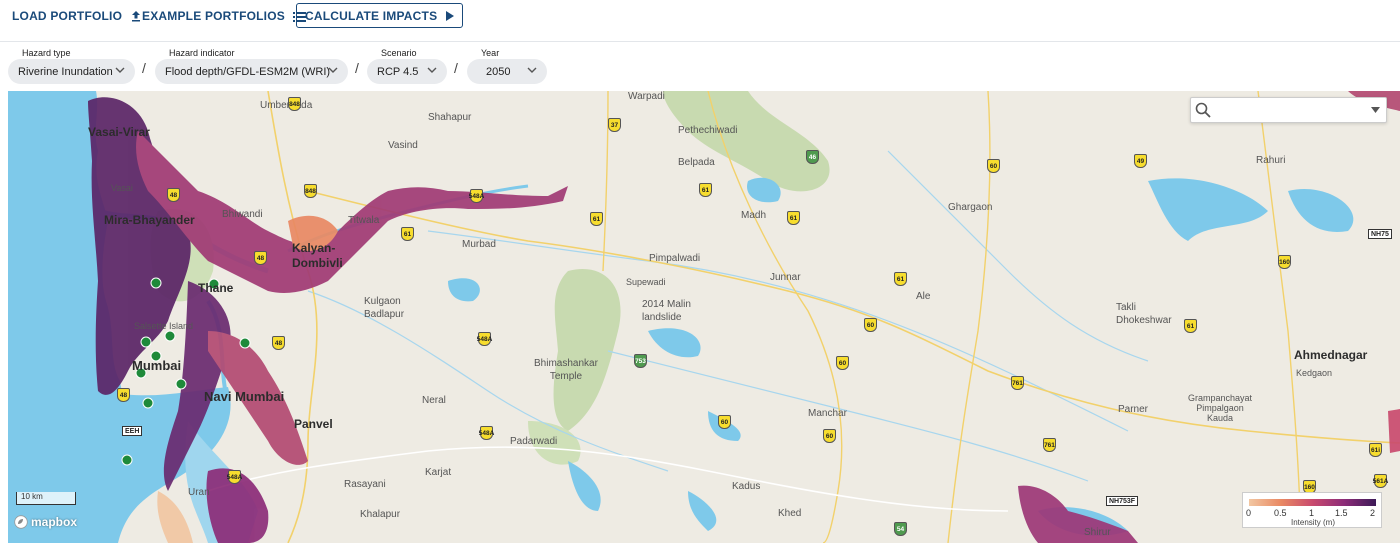  I want to click on example-portfolios-button: EXAMPLE PORTFOLIOS, so click(224, 16).